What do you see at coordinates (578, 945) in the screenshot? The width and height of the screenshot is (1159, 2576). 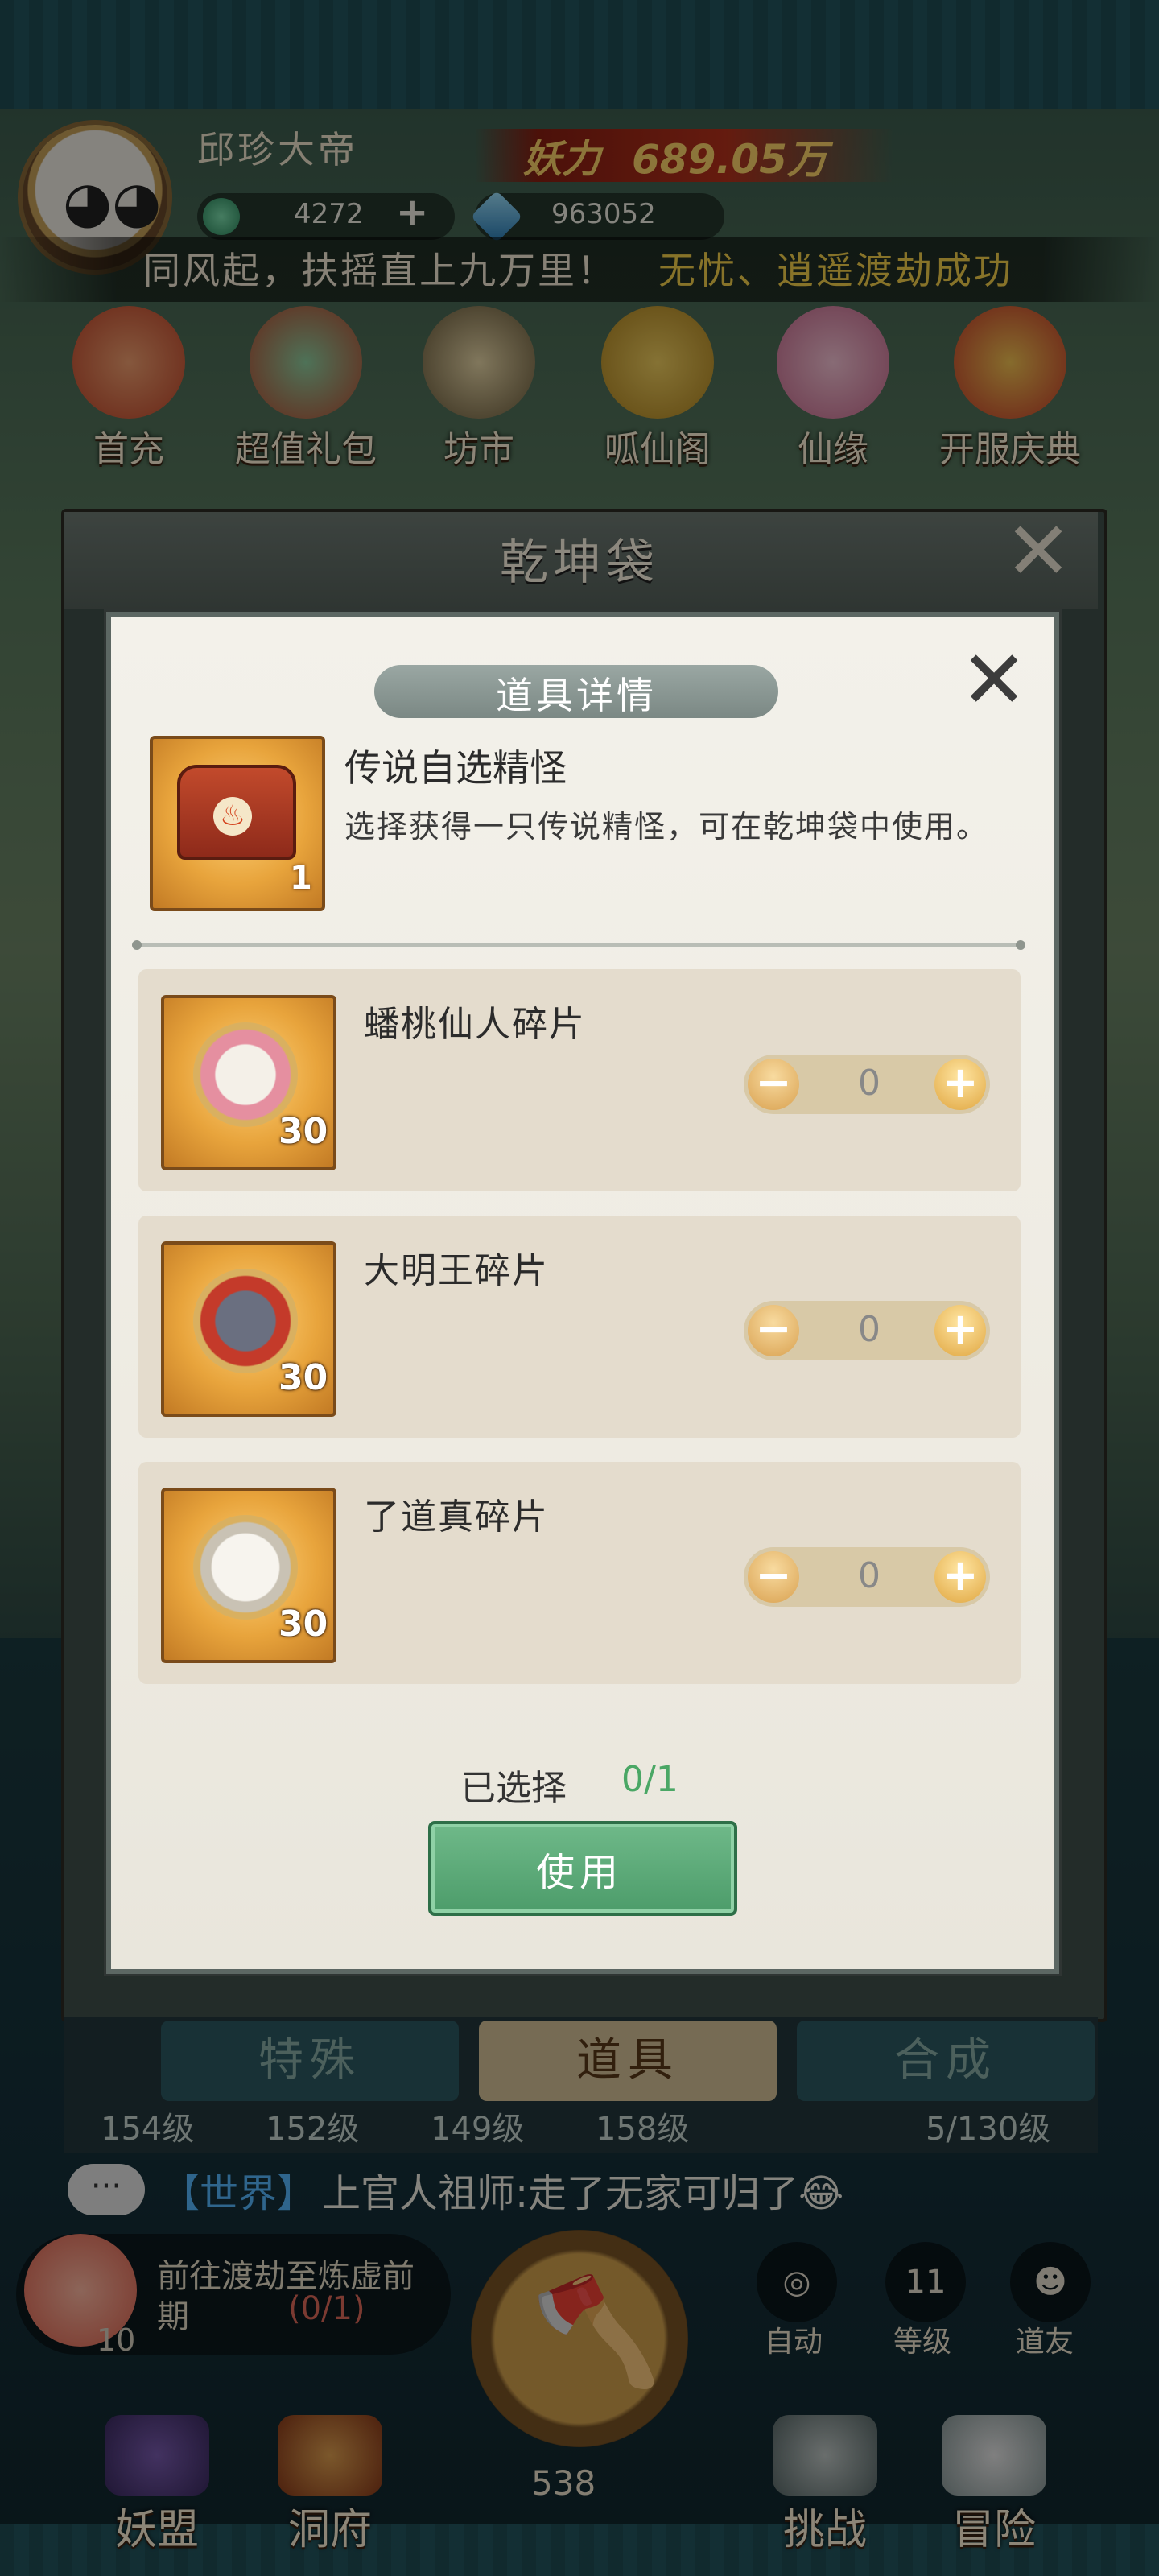 I see `divider` at bounding box center [578, 945].